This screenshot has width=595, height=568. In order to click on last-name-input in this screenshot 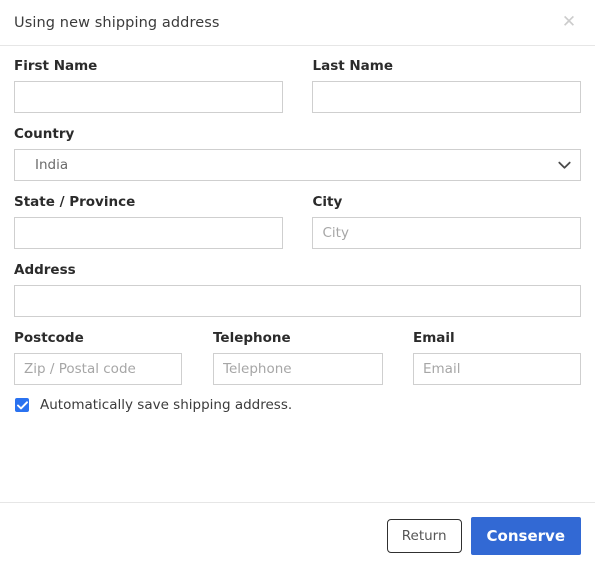, I will do `click(447, 97)`.